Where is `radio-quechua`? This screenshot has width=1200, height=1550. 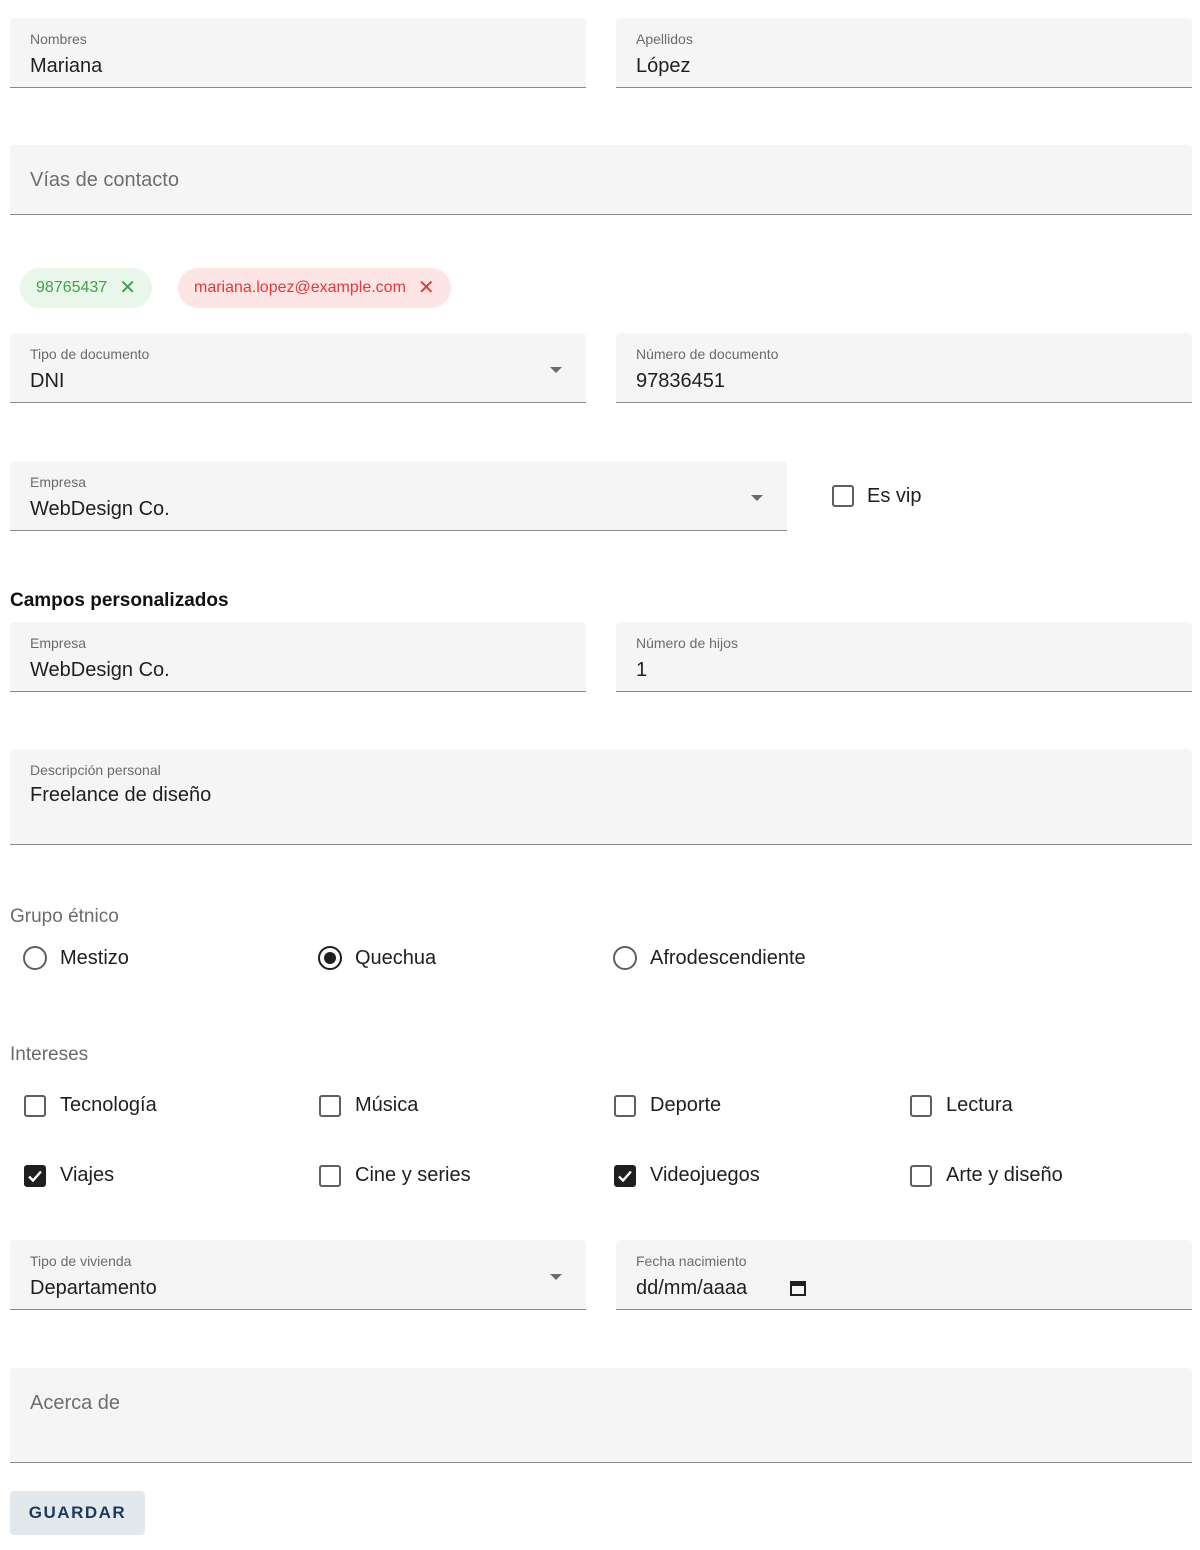
radio-quechua is located at coordinates (330, 958).